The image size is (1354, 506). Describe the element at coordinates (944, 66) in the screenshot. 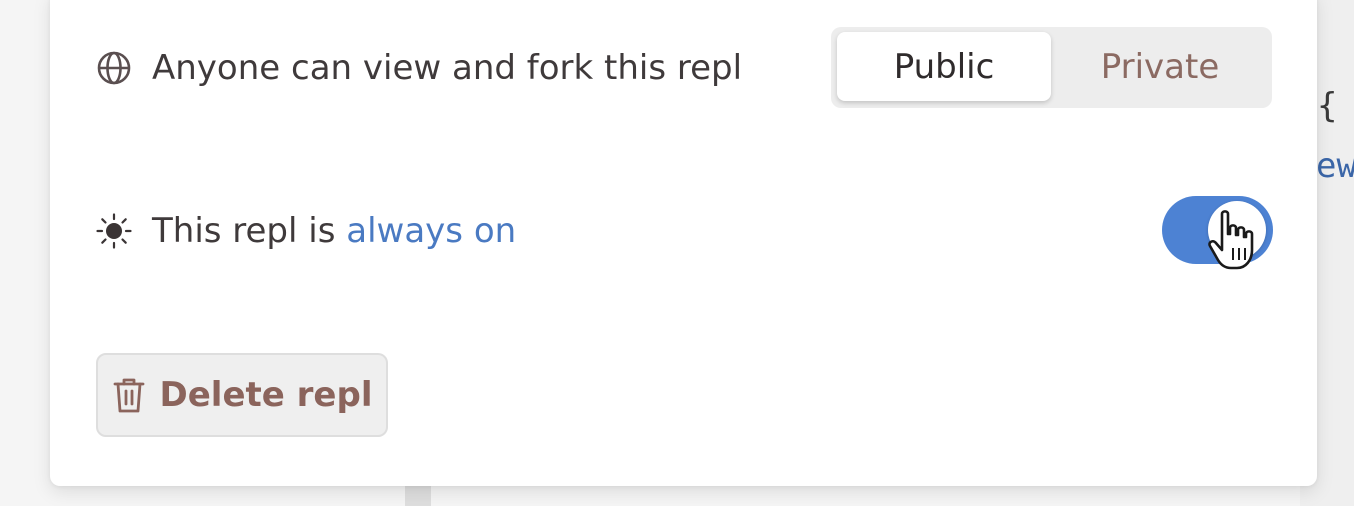

I see `public-option-button: Public` at that location.